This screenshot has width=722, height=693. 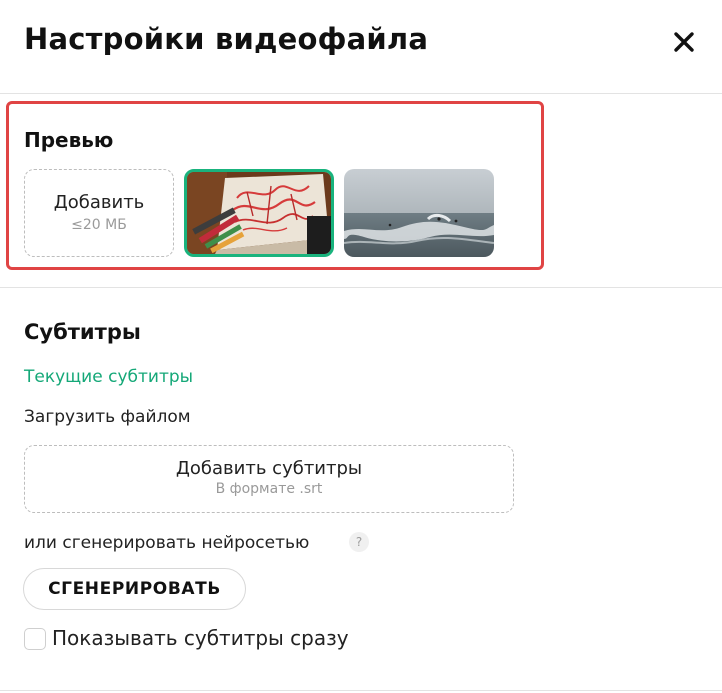 What do you see at coordinates (107, 417) in the screenshot?
I see `upload-file-label: Загрузить файлом` at bounding box center [107, 417].